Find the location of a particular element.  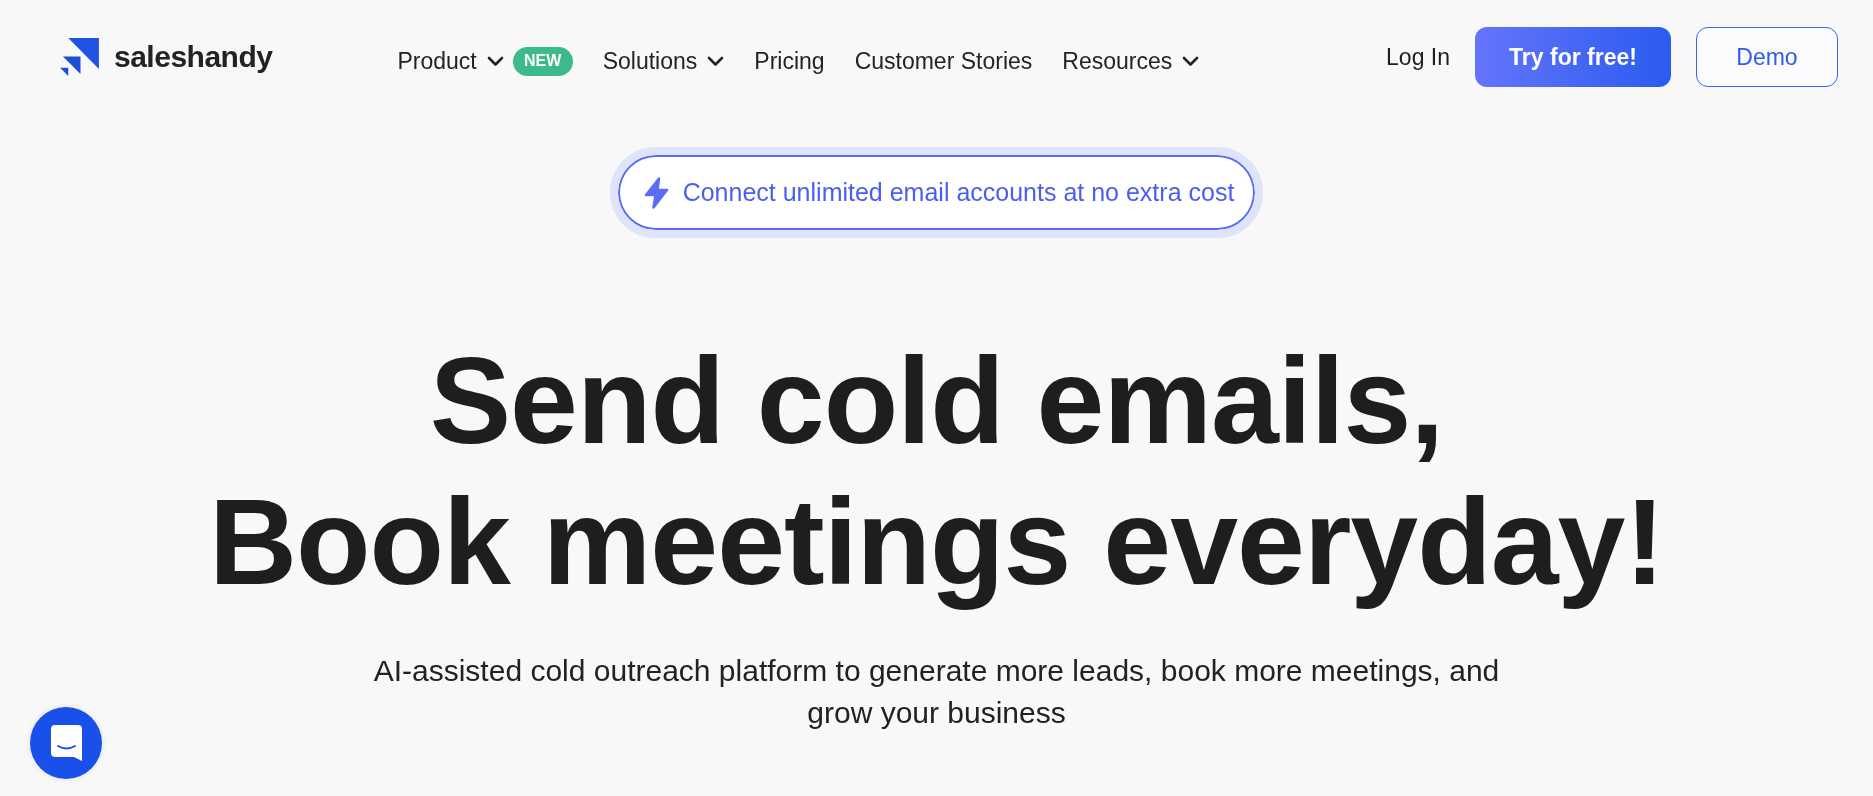

nav-link: Solutions is located at coordinates (663, 61).